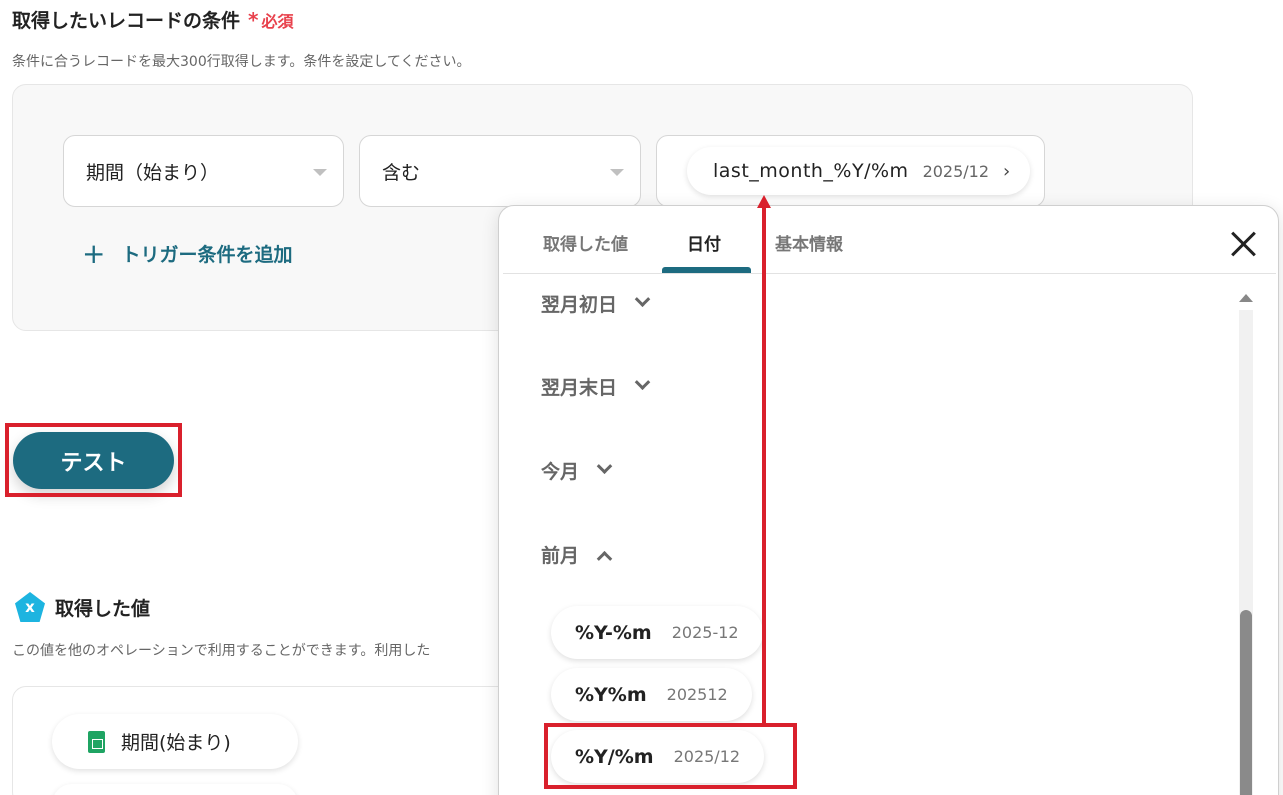 The image size is (1283, 795). Describe the element at coordinates (889, 273) in the screenshot. I see `tab-divider` at that location.